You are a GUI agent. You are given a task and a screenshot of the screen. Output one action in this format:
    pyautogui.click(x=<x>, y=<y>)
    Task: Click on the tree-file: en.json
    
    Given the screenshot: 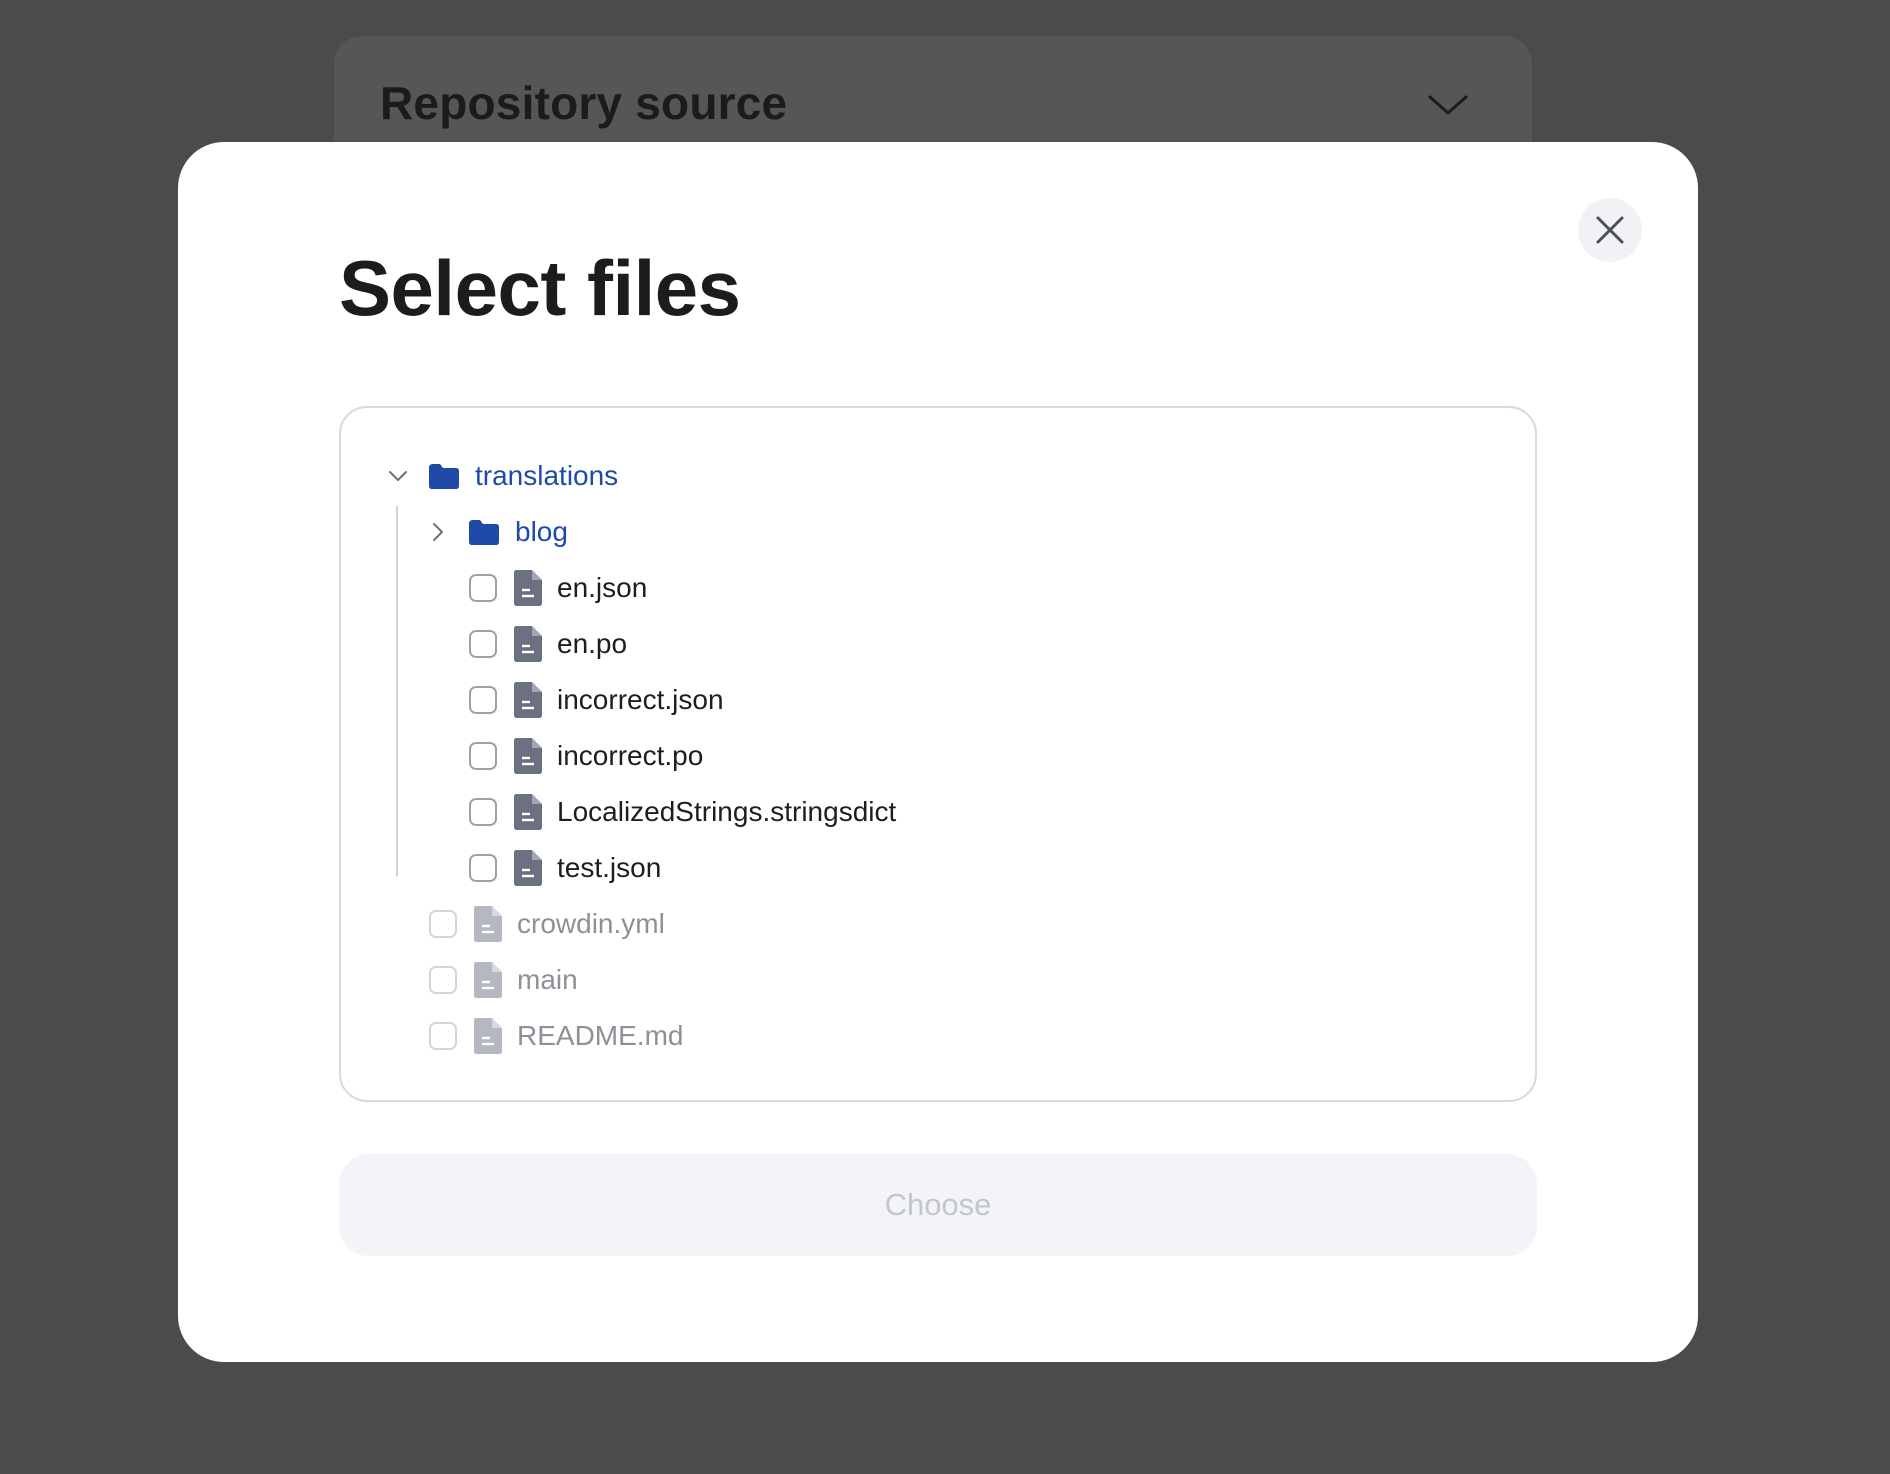 What is the action you would take?
    pyautogui.click(x=558, y=588)
    